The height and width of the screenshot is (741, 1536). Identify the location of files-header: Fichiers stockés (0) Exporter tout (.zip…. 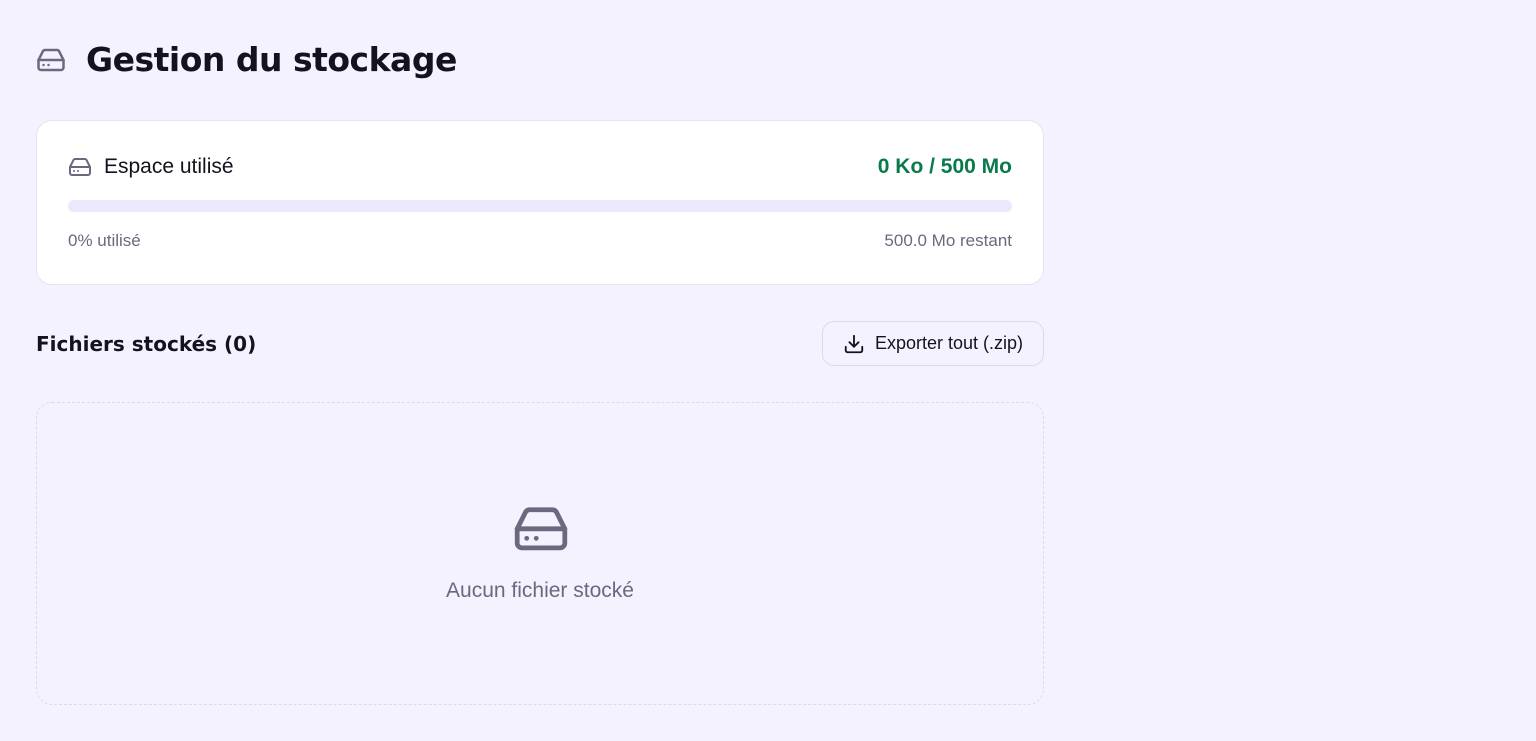
(540, 343).